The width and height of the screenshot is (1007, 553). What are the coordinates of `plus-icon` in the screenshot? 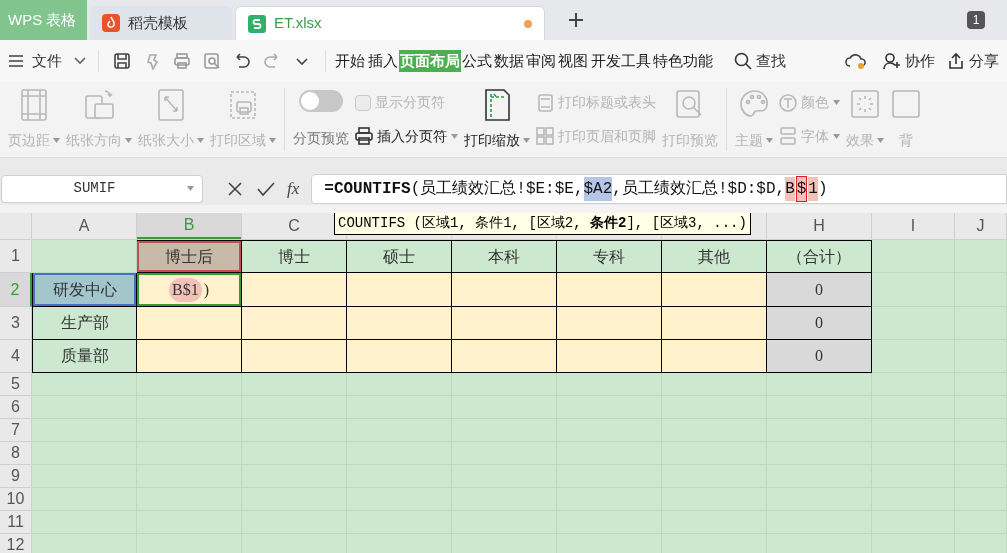 It's located at (576, 20).